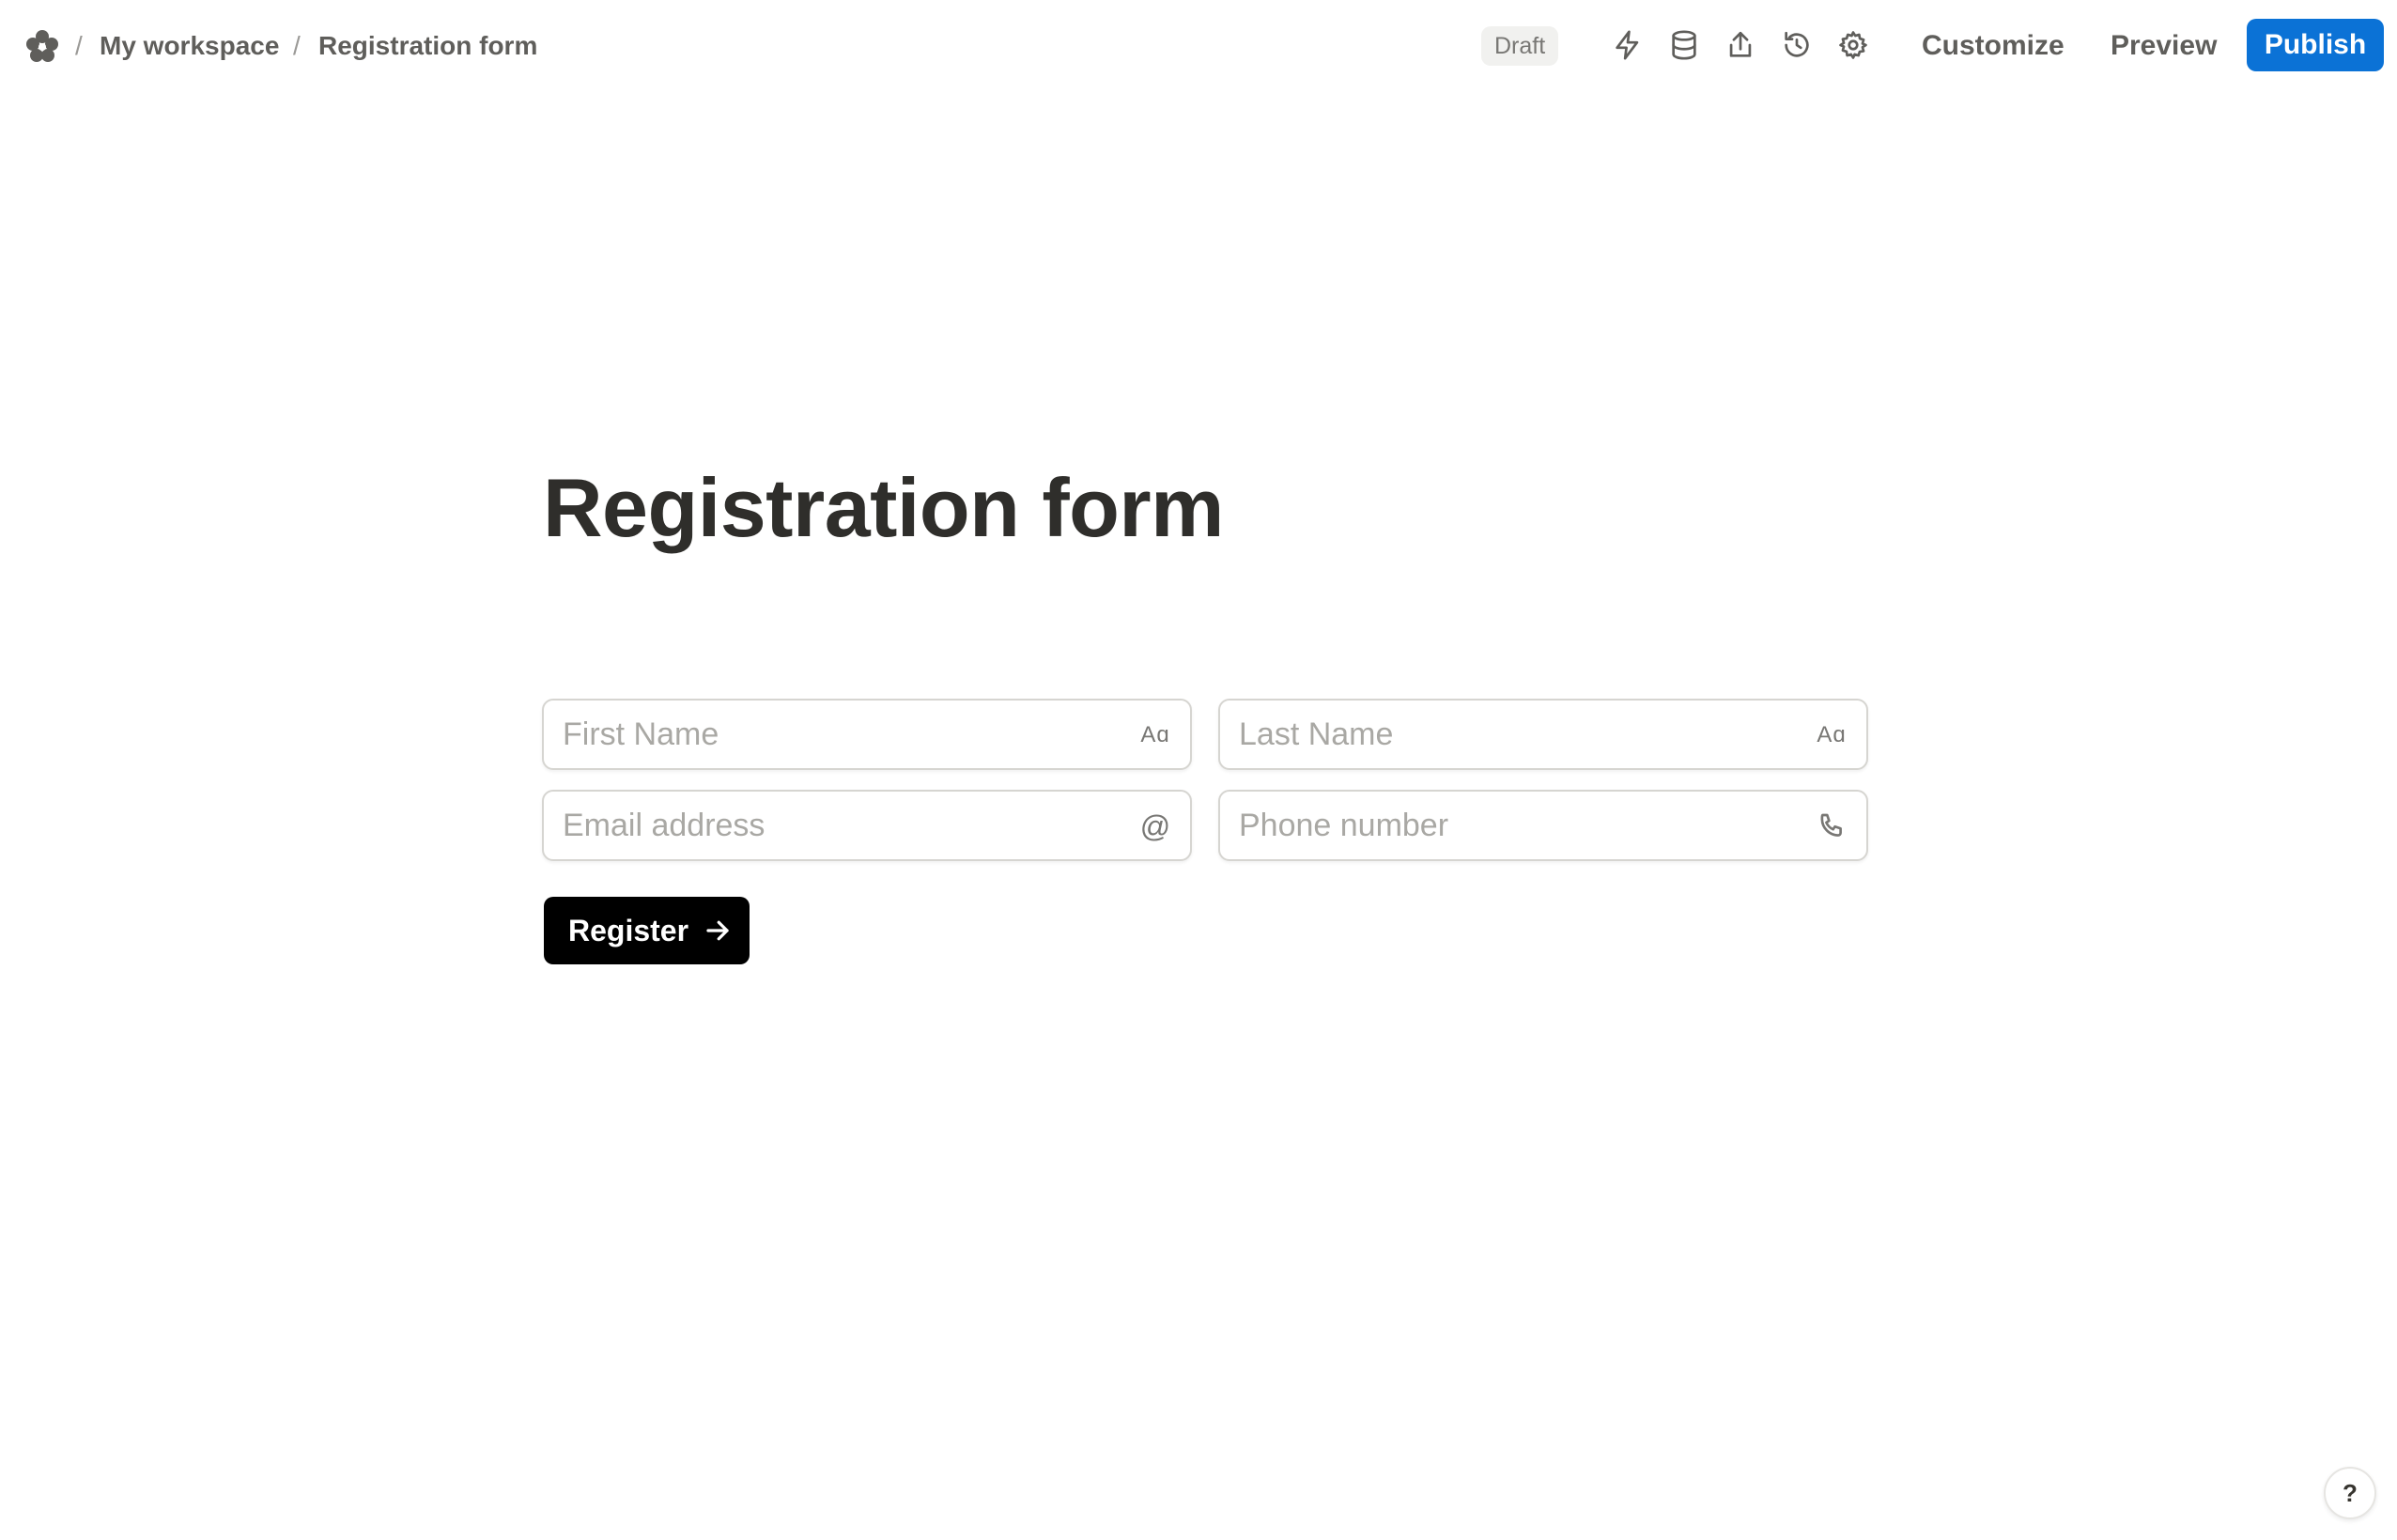 Image resolution: width=2397 pixels, height=1540 pixels. I want to click on publish-button: Publish, so click(2316, 45).